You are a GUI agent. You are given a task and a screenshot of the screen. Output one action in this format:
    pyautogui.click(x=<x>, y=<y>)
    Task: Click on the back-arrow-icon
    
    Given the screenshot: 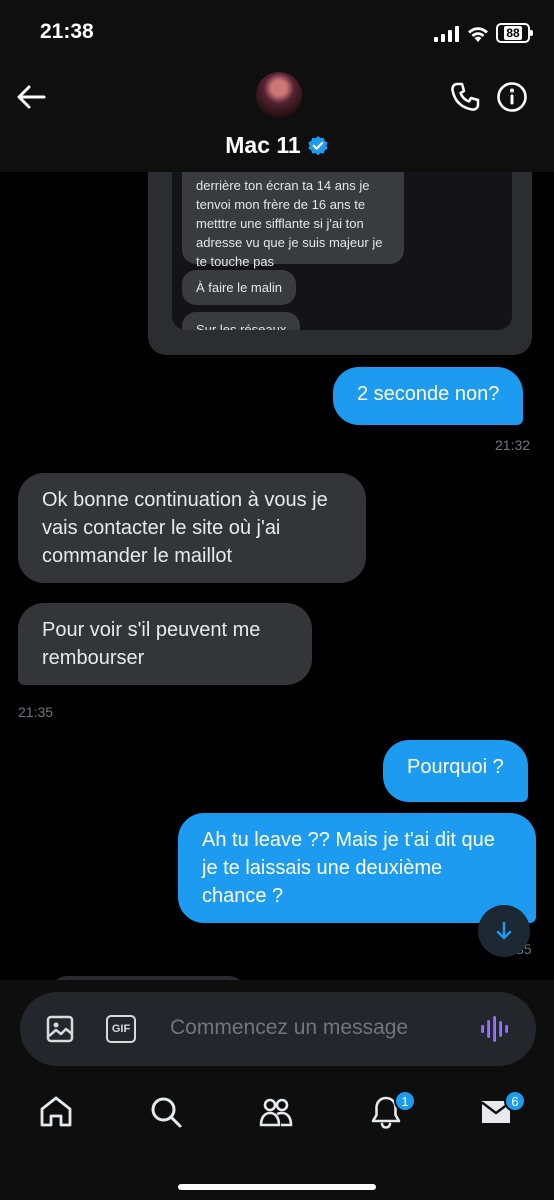 What is the action you would take?
    pyautogui.click(x=31, y=97)
    